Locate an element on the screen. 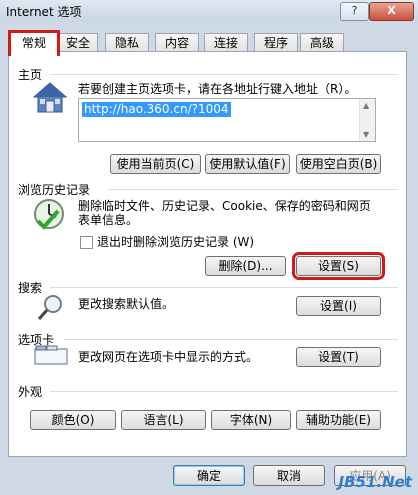 This screenshot has height=495, width=418. tab-general: 常规 is located at coordinates (34, 43).